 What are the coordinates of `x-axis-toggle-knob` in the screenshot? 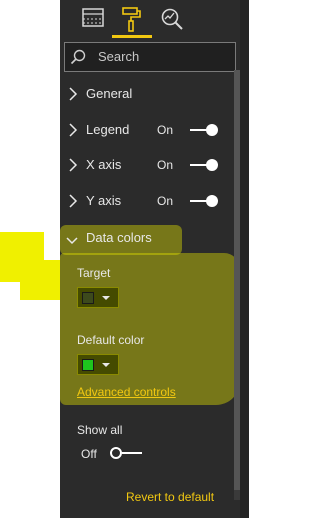 It's located at (212, 165).